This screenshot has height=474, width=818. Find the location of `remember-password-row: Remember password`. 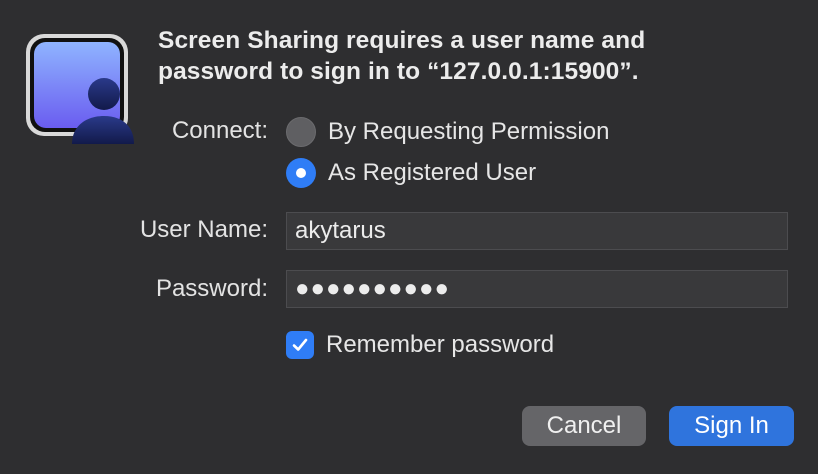

remember-password-row: Remember password is located at coordinates (420, 345).